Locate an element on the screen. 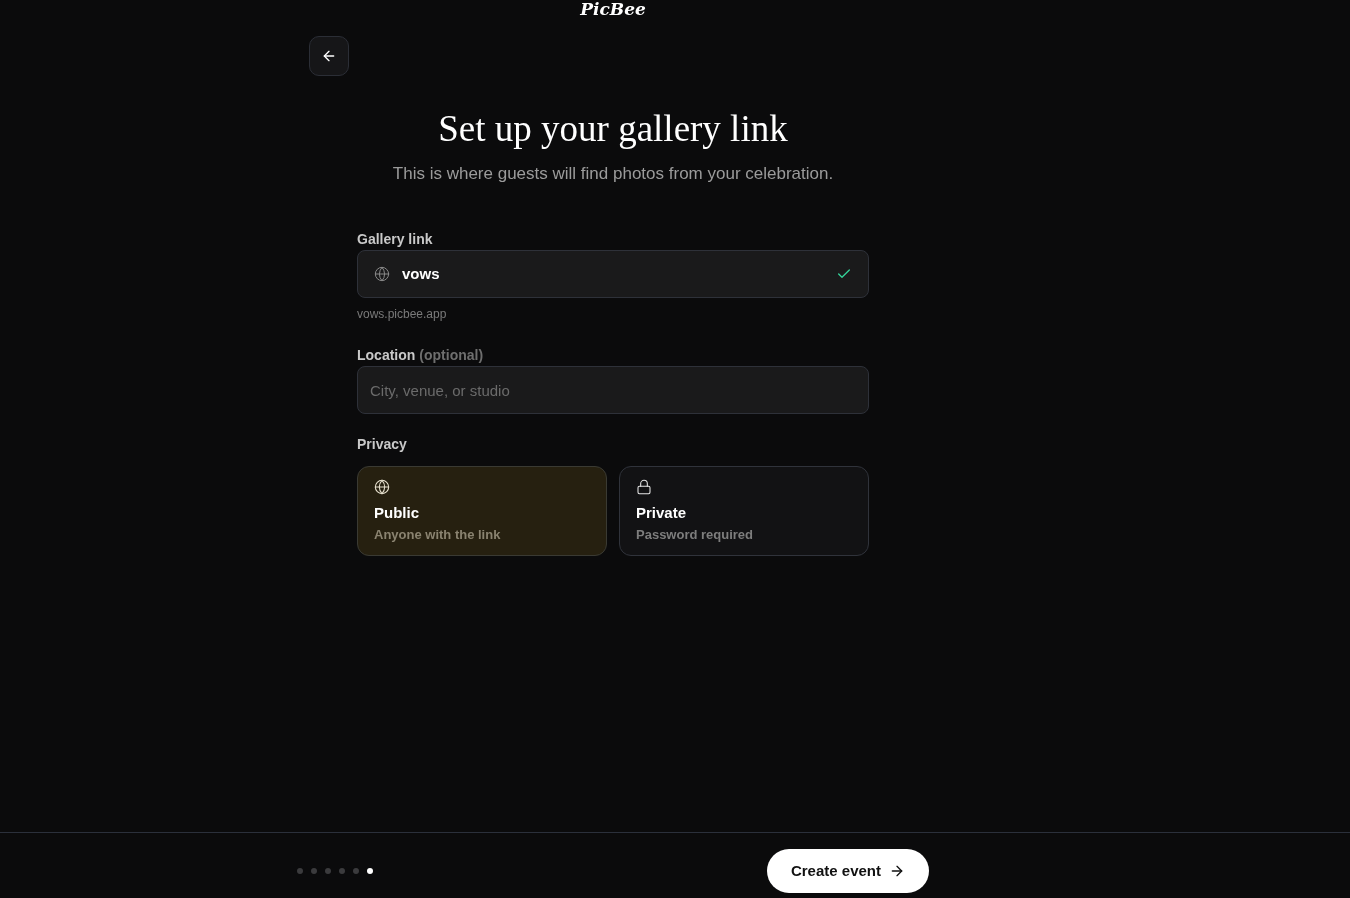  page-title: Set up your gallery link is located at coordinates (613, 129).